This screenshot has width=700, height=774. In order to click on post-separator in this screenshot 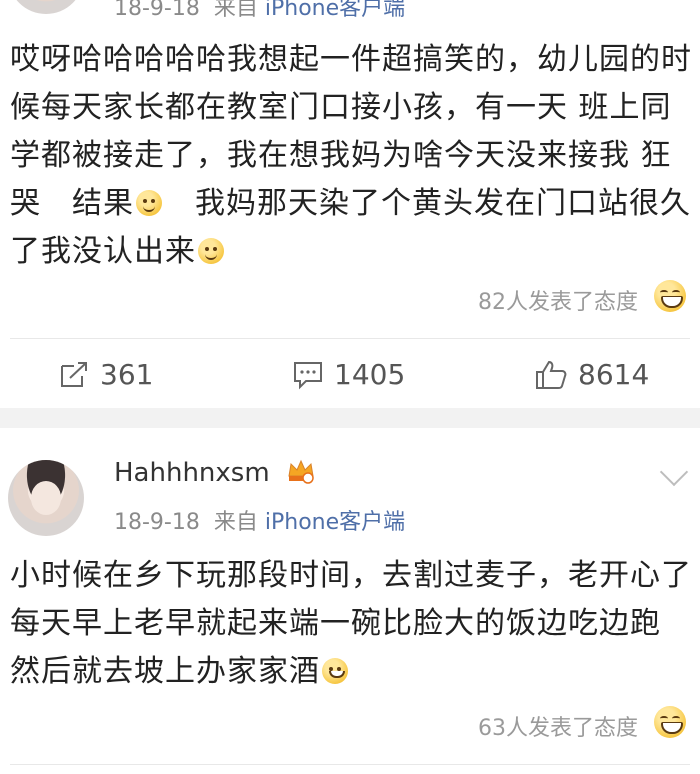, I will do `click(350, 418)`.